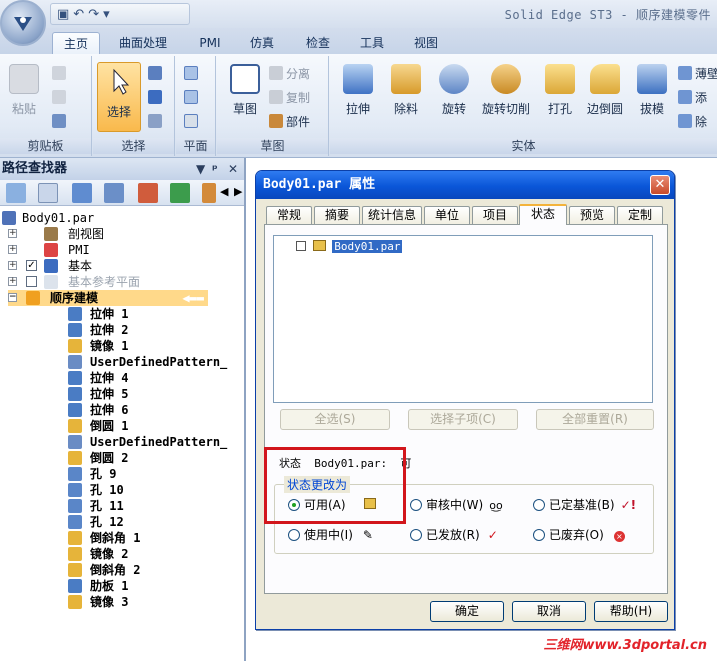  Describe the element at coordinates (506, 90) in the screenshot. I see `revolve-cut-button: 旋转切削` at that location.